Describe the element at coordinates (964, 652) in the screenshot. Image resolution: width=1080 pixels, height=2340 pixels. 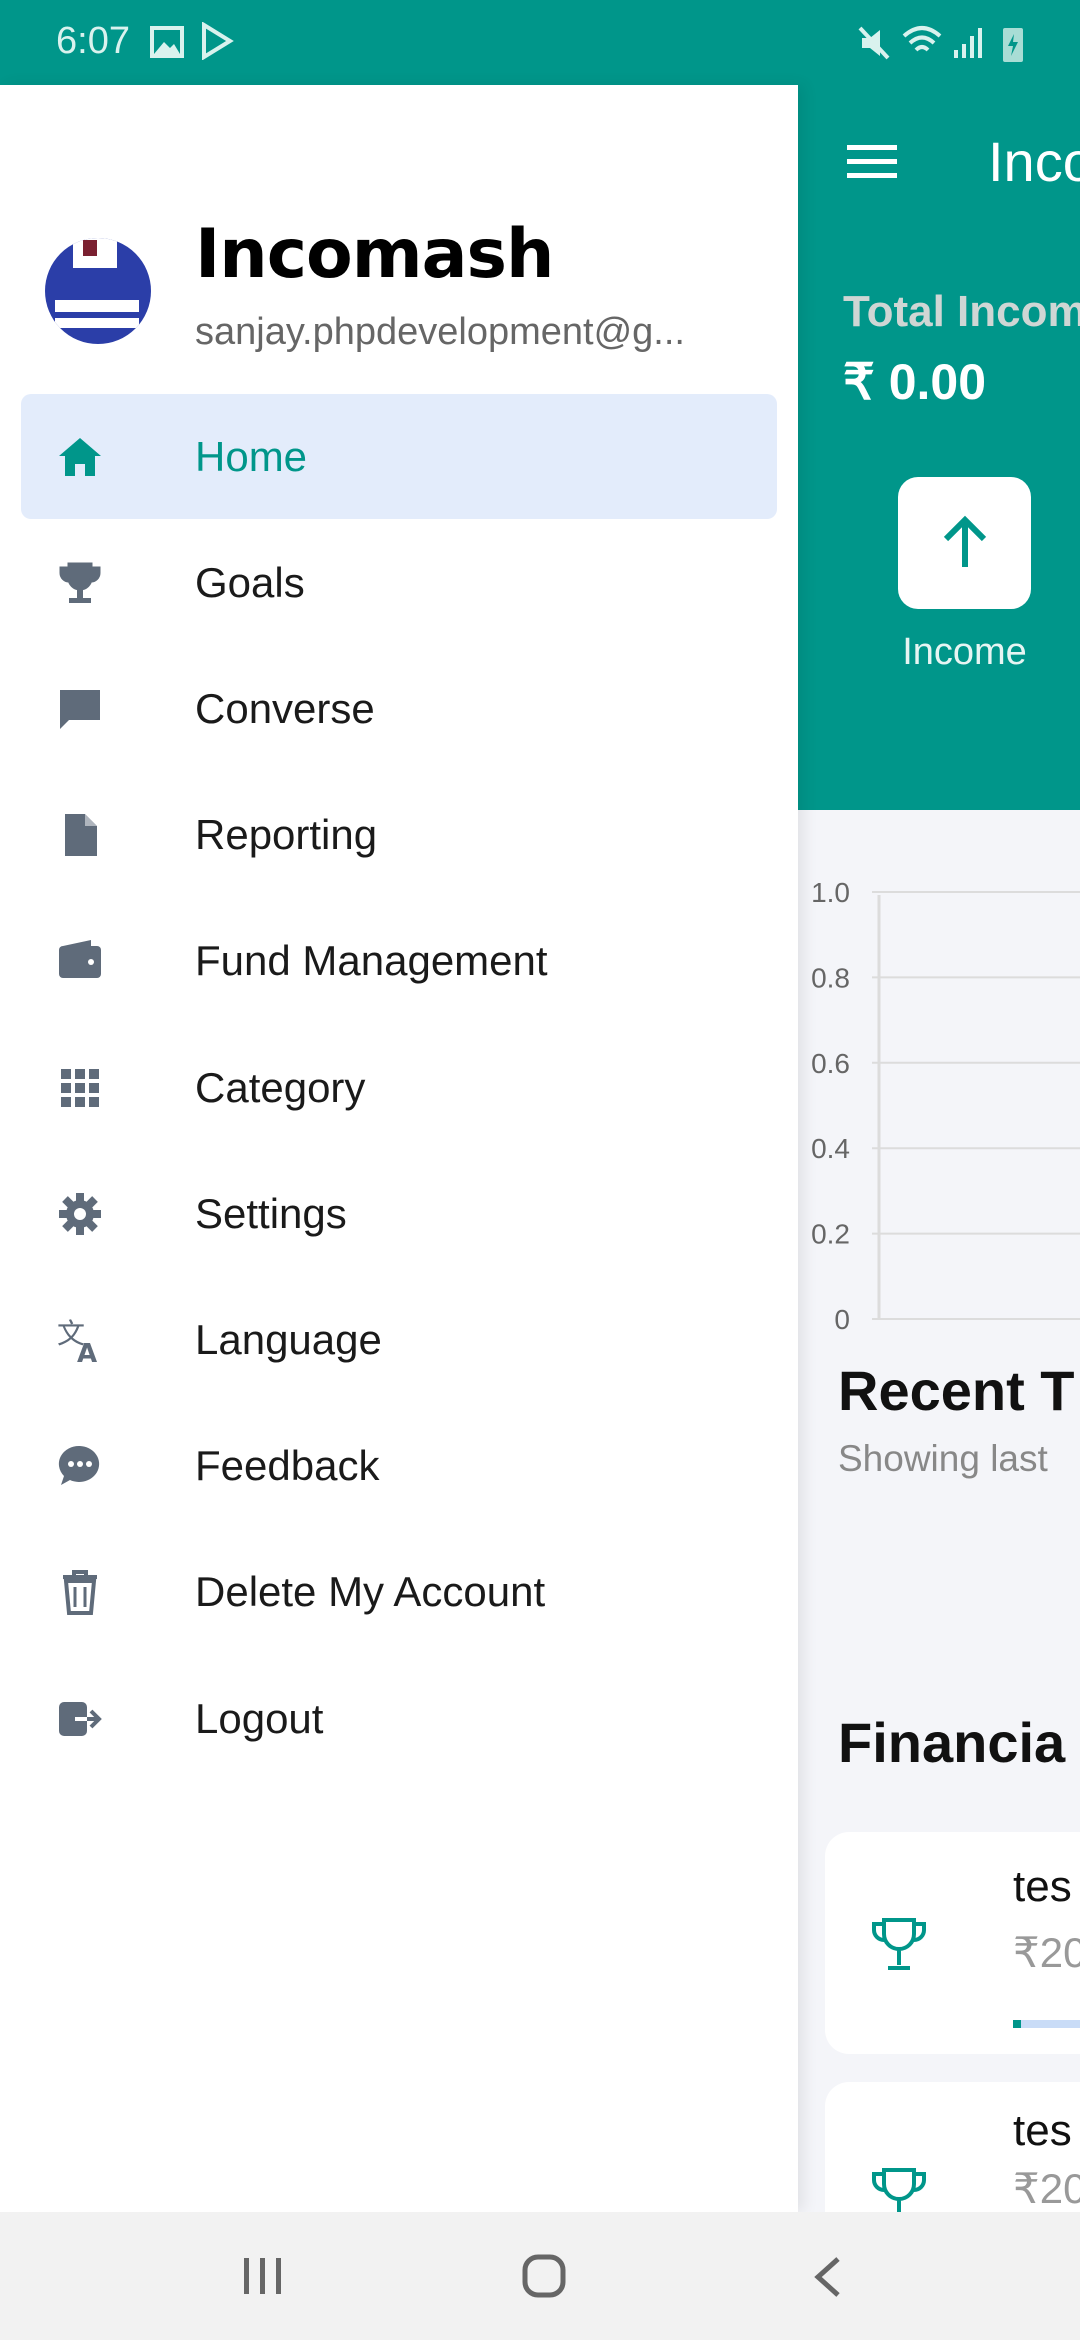
I see `income-button-label: Income` at that location.